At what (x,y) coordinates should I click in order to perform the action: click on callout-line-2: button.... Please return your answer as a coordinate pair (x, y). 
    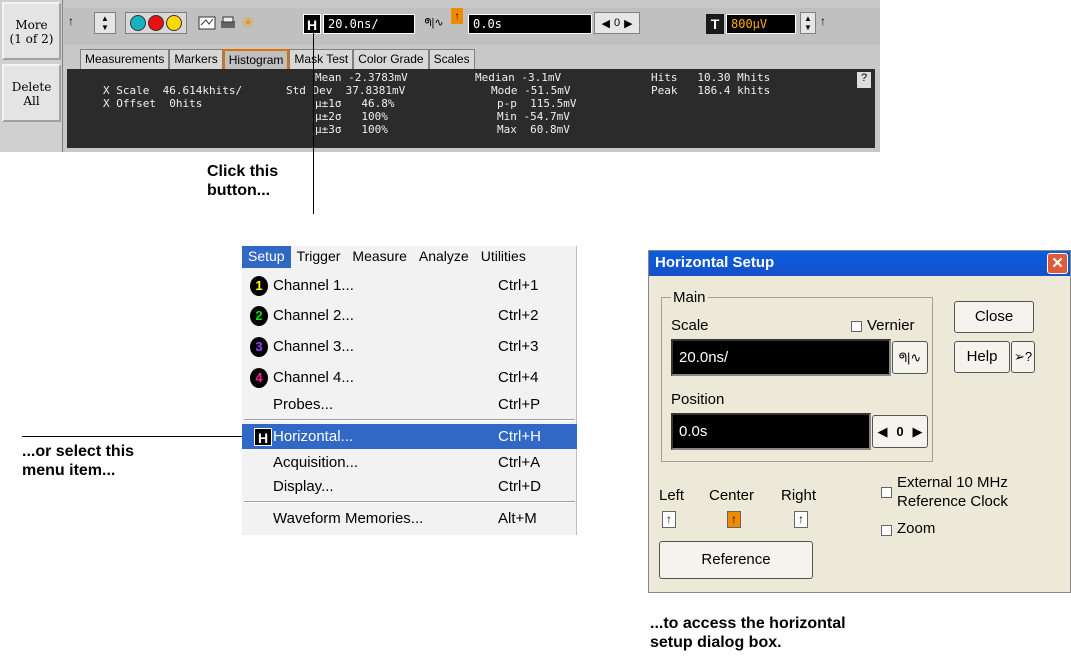
    Looking at the image, I should click on (239, 190).